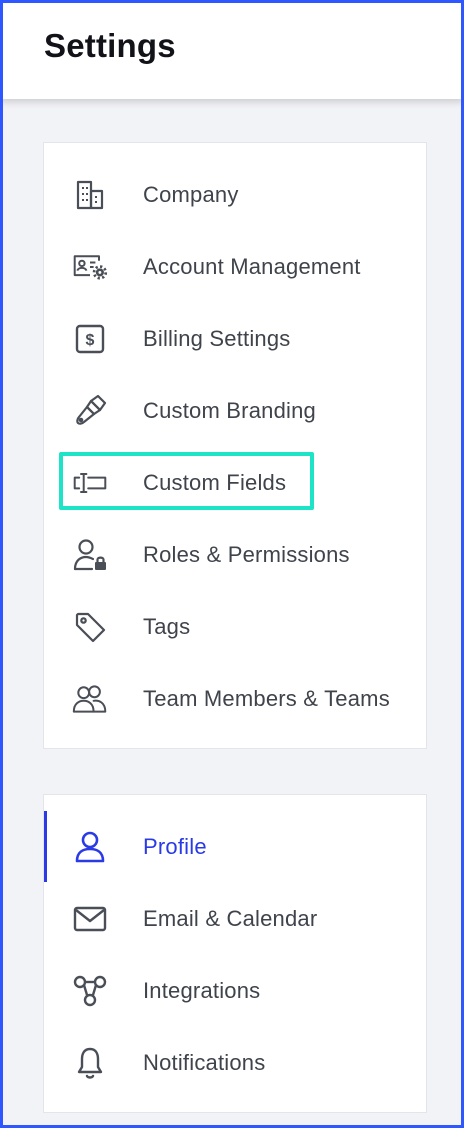  What do you see at coordinates (232, 49) in the screenshot?
I see `page-header: Settings` at bounding box center [232, 49].